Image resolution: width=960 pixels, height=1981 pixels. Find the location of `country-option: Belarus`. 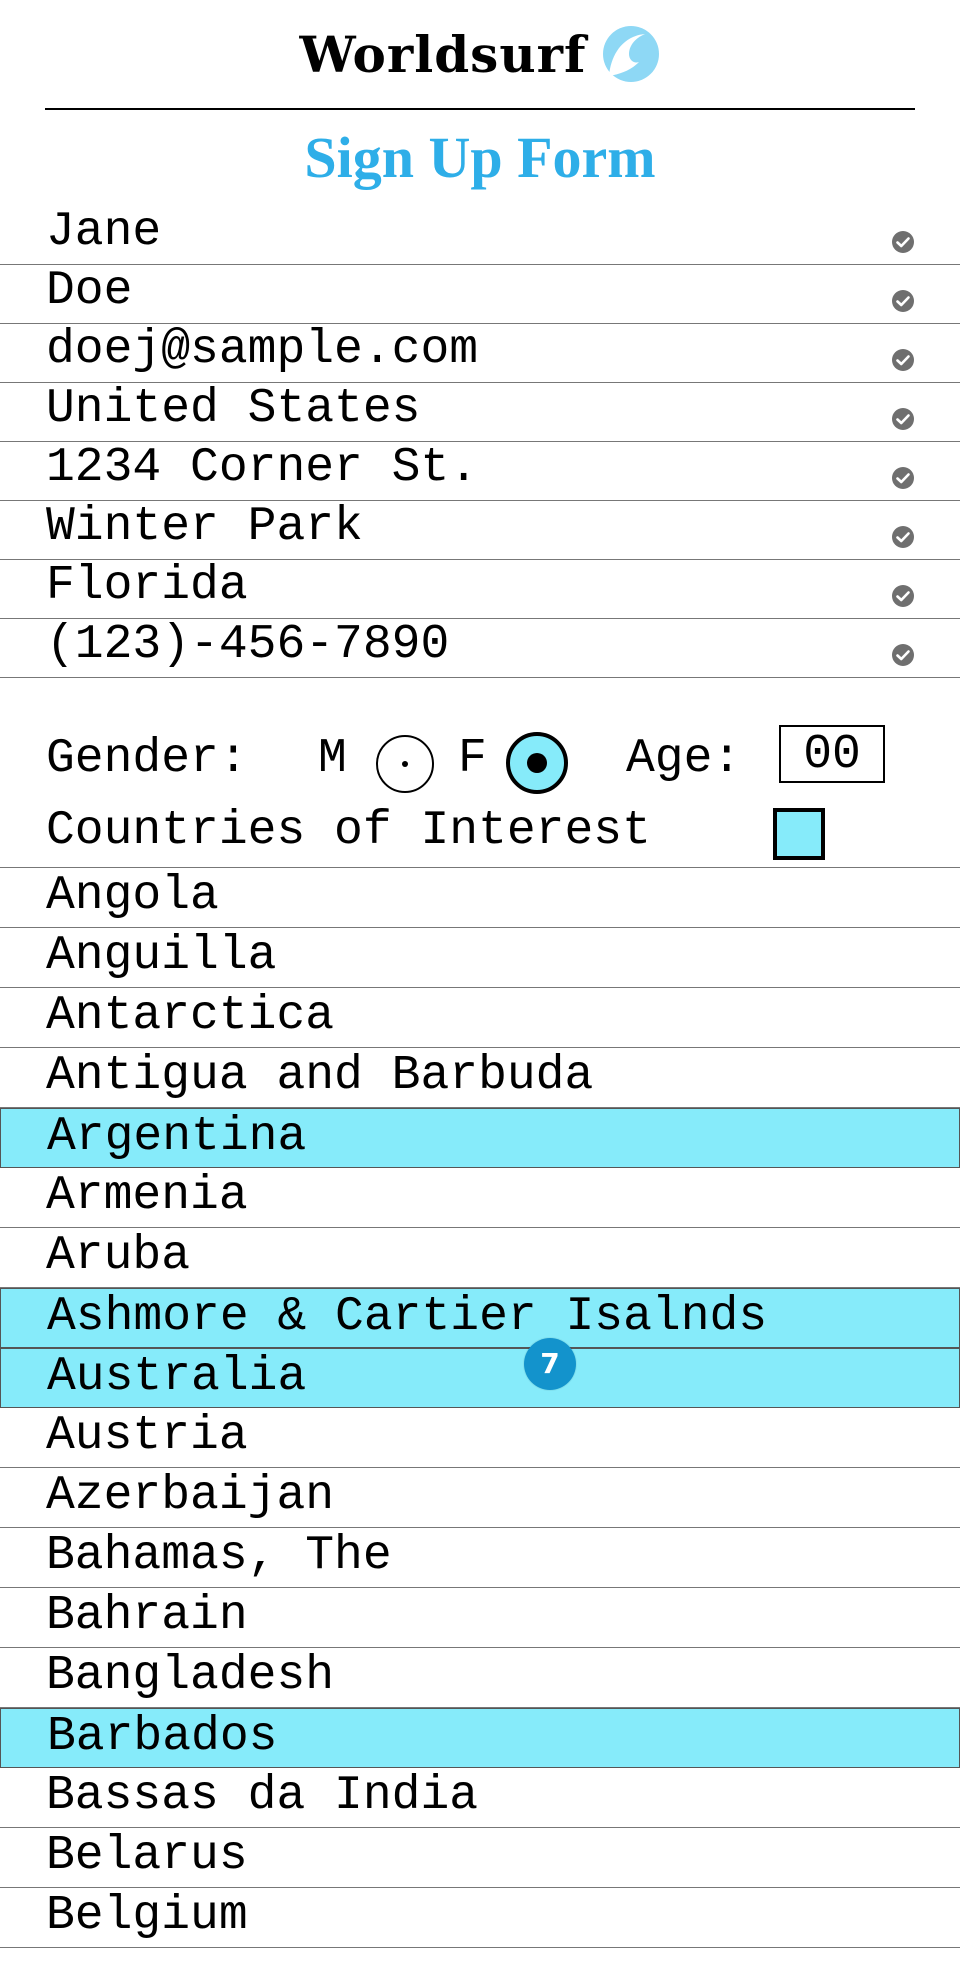

country-option: Belarus is located at coordinates (480, 1858).